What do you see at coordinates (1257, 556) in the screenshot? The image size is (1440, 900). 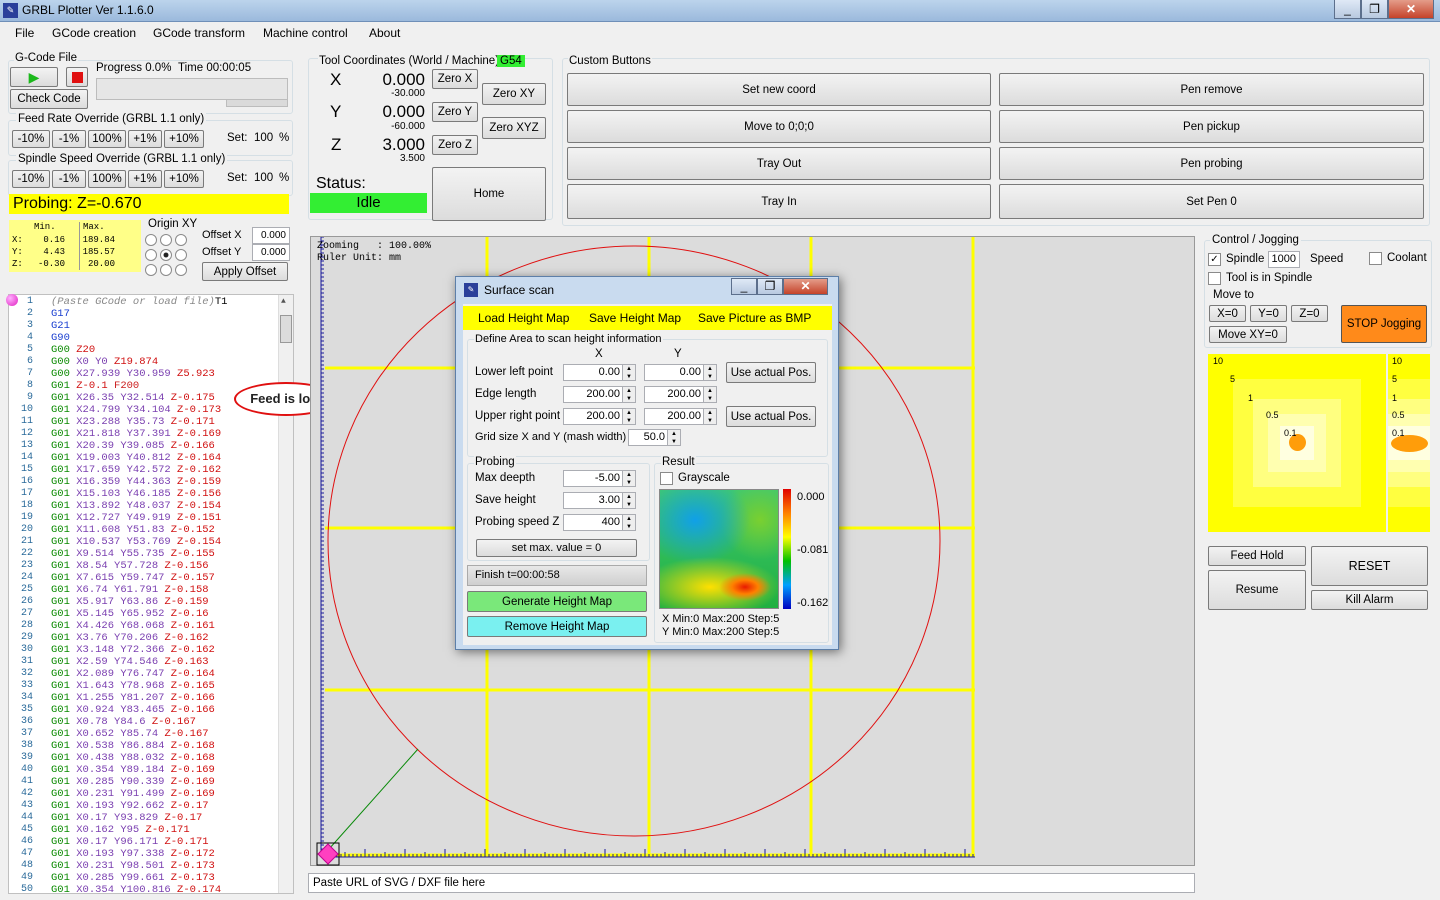 I see `feed-hold-button: Feed Hold` at bounding box center [1257, 556].